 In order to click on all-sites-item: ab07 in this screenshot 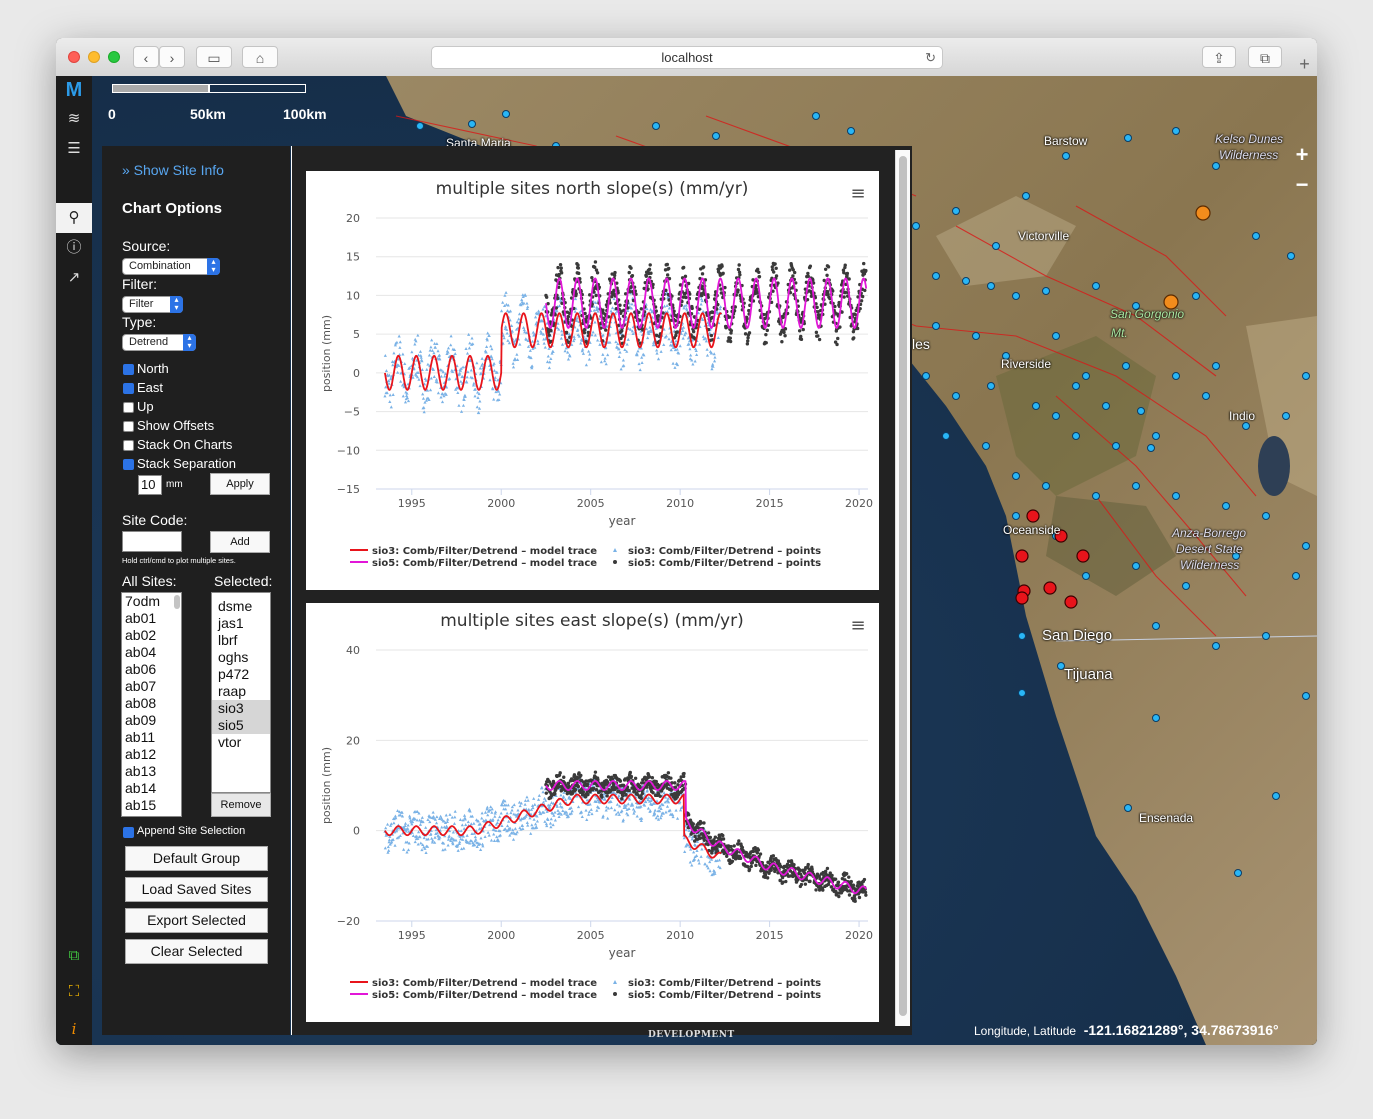, I will do `click(151, 686)`.